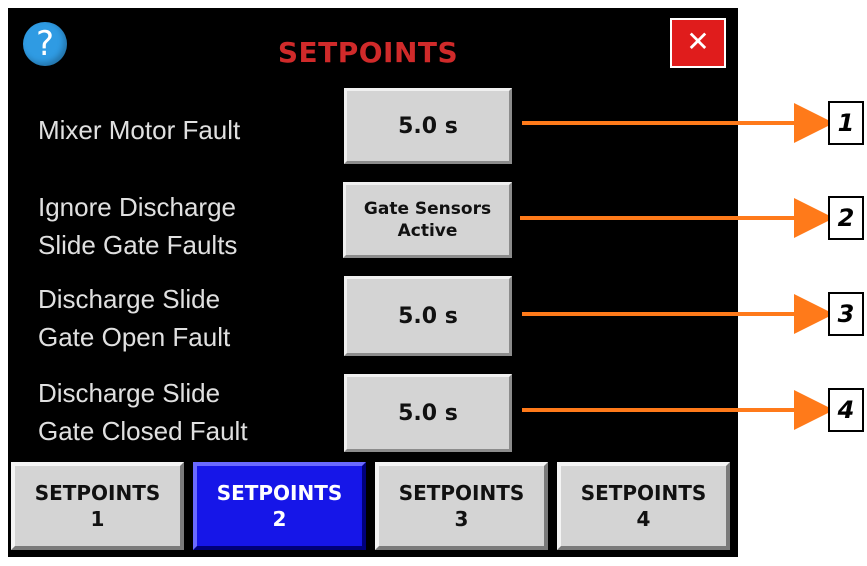 The height and width of the screenshot is (566, 867). What do you see at coordinates (846, 123) in the screenshot?
I see `callout-1: 1` at bounding box center [846, 123].